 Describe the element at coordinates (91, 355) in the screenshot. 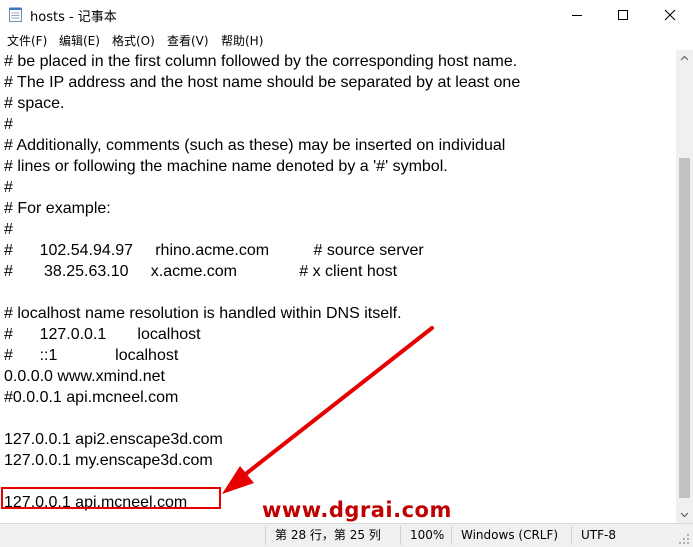

I see `editor-line: # ::1 localhost` at that location.